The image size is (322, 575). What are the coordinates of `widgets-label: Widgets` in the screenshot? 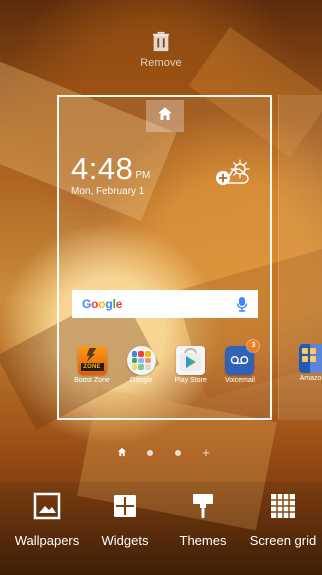 It's located at (125, 540).